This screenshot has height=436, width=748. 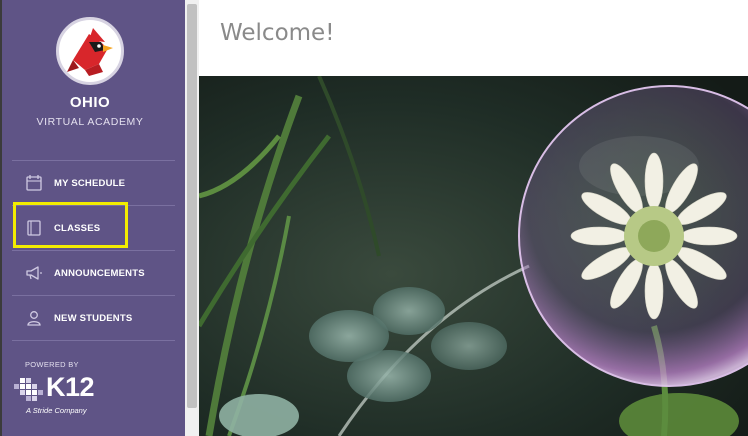 What do you see at coordinates (90, 183) in the screenshot?
I see `sidebar-item-label: MY SCHEDULE` at bounding box center [90, 183].